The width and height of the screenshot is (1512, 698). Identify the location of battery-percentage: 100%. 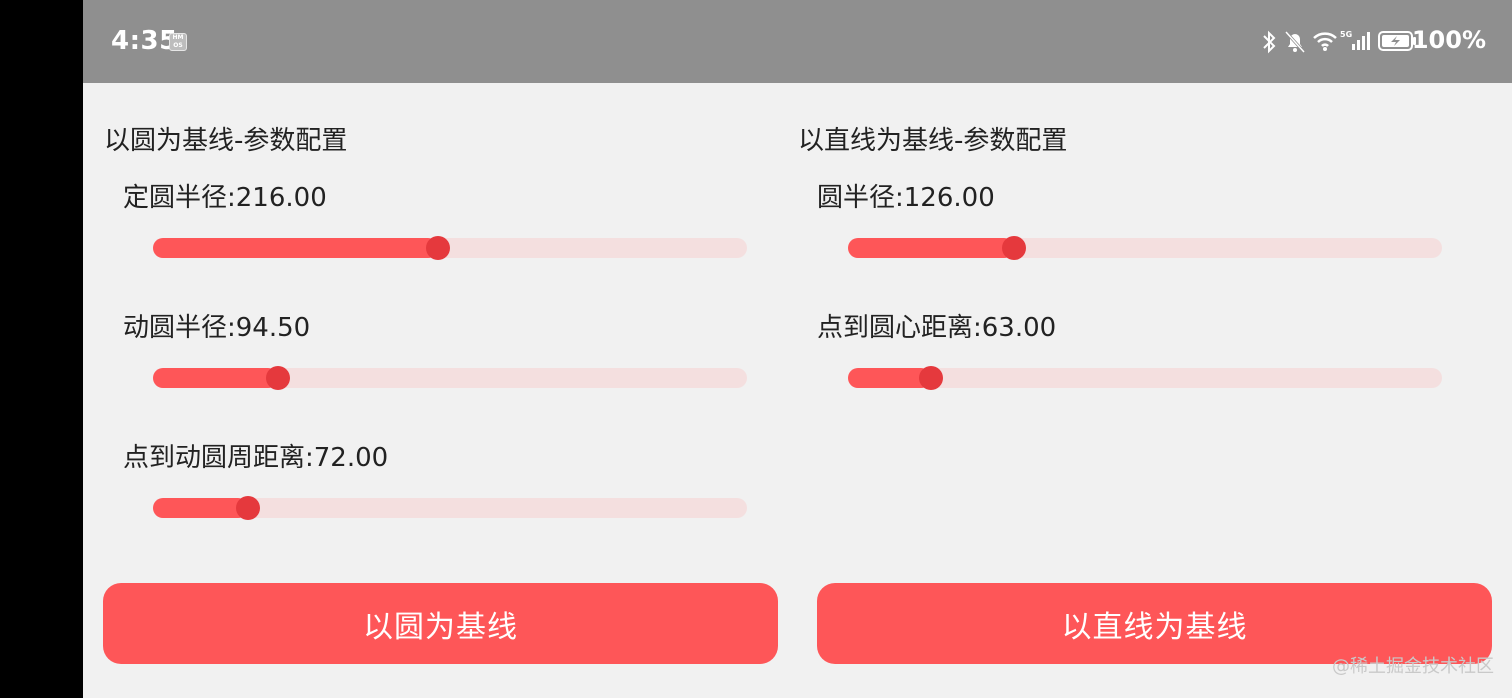
(1448, 40).